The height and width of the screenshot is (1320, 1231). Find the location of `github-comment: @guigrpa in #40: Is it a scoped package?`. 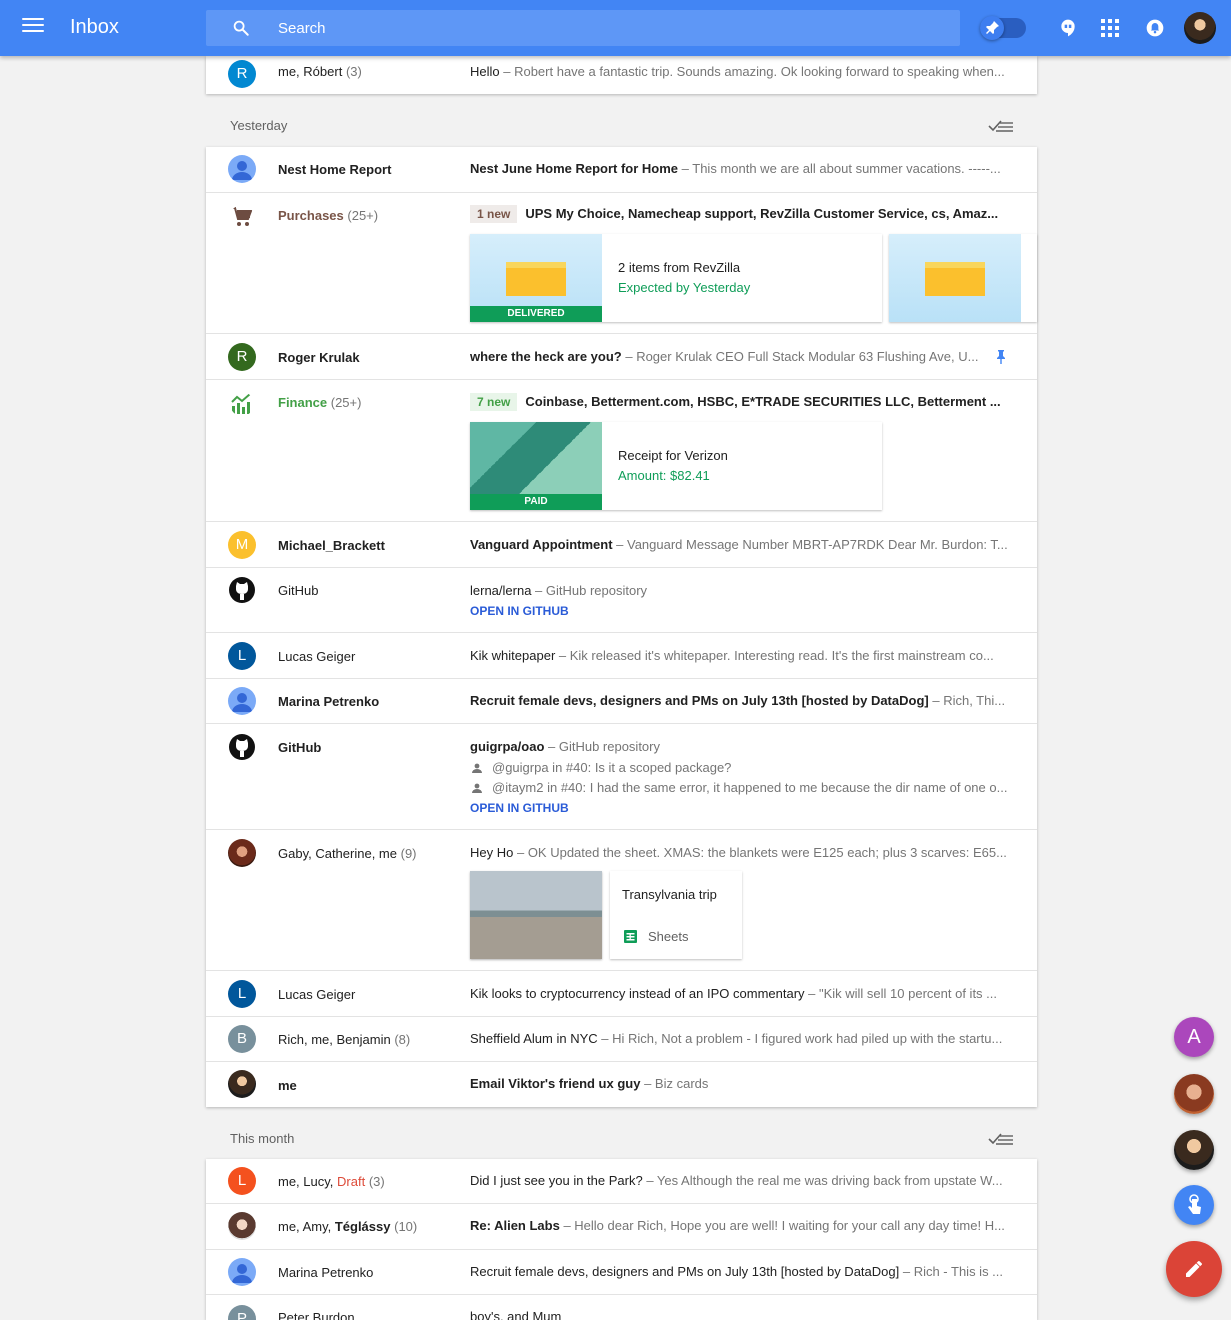

github-comment: @guigrpa in #40: Is it a scoped package? is located at coordinates (742, 767).